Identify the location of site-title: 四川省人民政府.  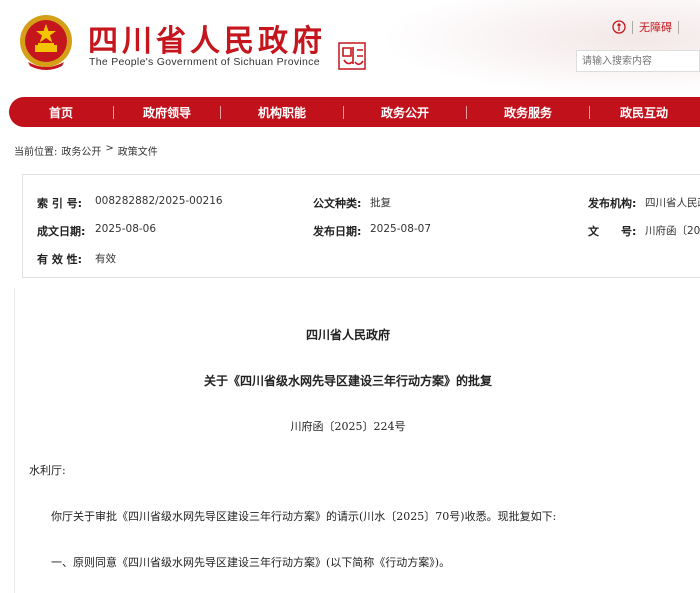
(207, 38).